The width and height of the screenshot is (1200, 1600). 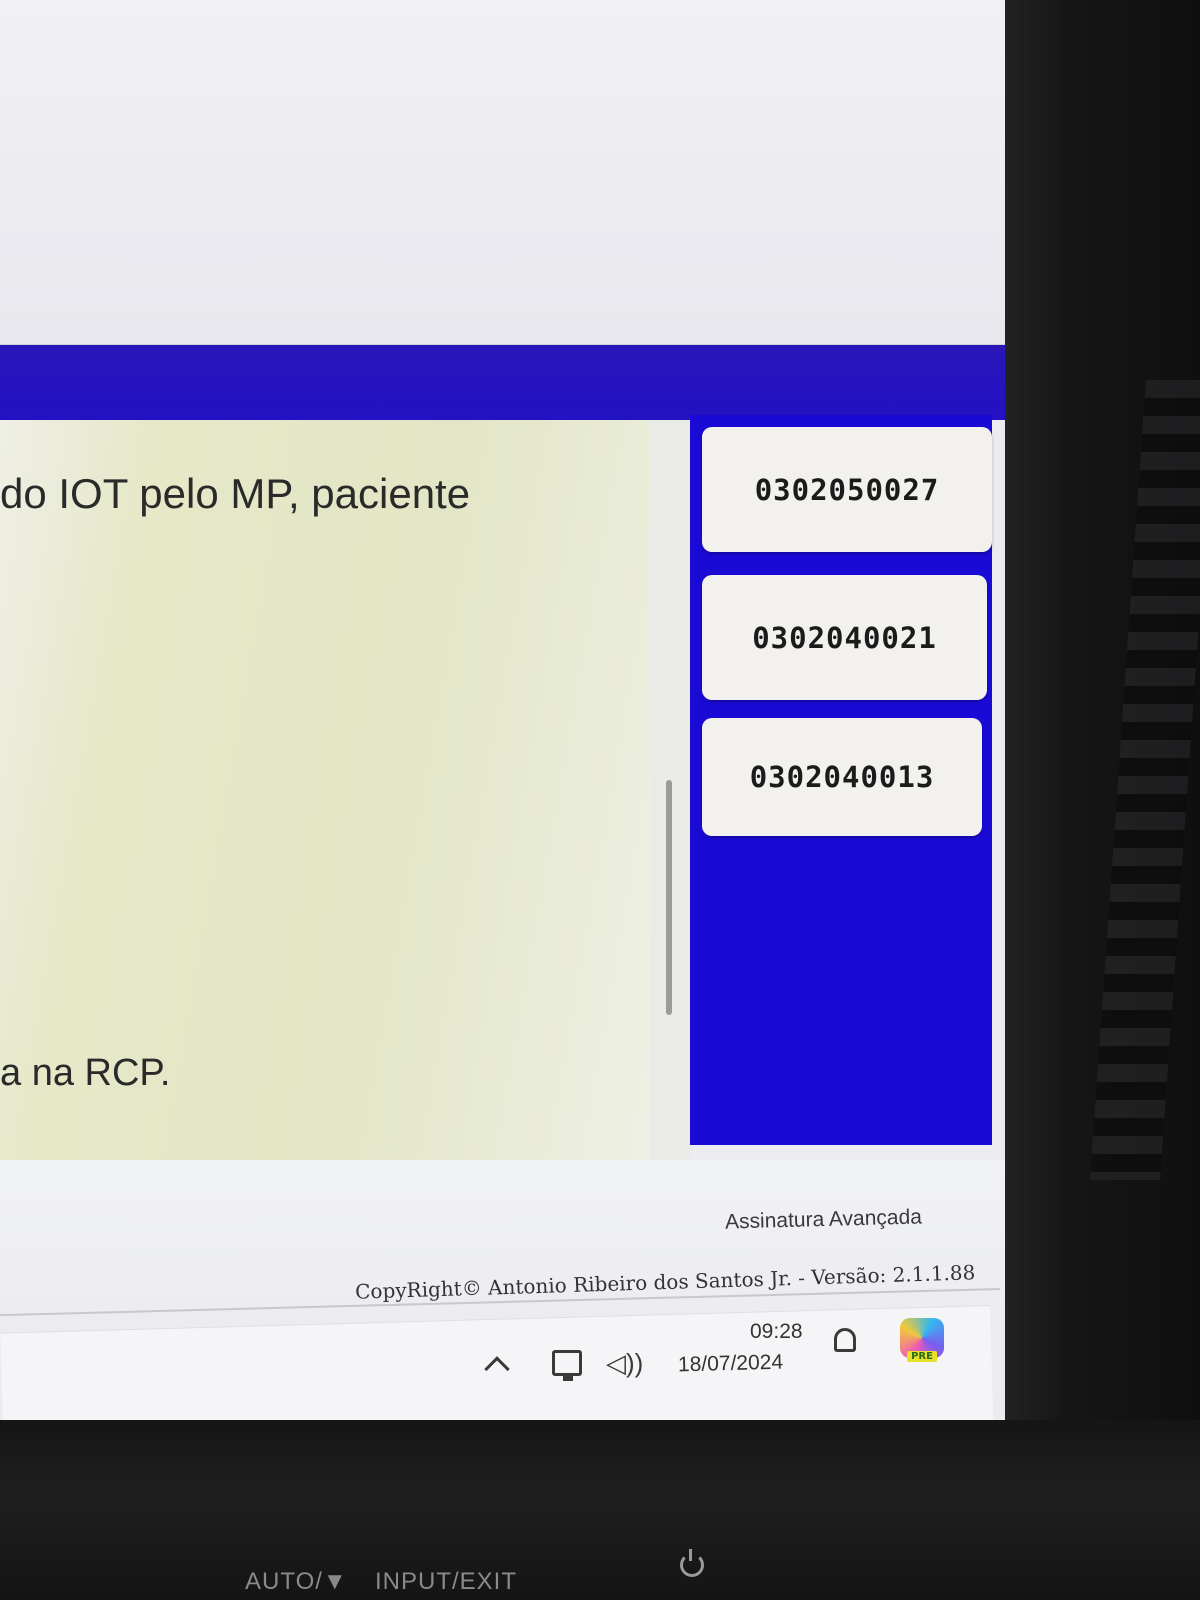 What do you see at coordinates (847, 489) in the screenshot?
I see `procedure-code-button: 0302050027` at bounding box center [847, 489].